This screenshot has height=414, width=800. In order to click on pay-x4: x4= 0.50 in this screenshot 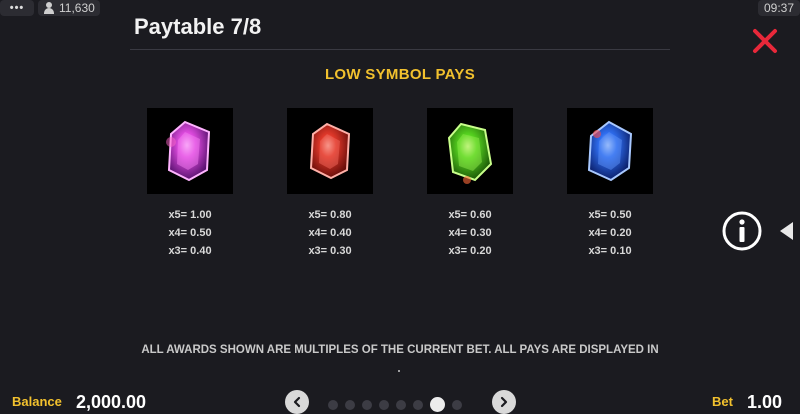, I will do `click(190, 233)`.